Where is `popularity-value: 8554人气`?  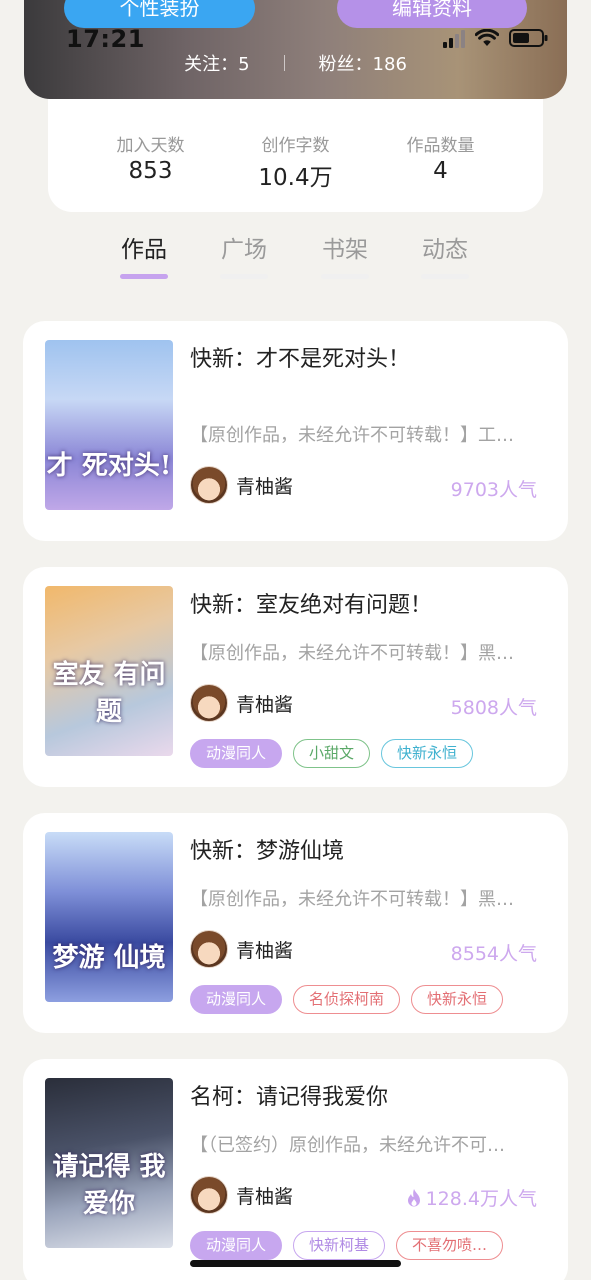 popularity-value: 8554人气 is located at coordinates (493, 954).